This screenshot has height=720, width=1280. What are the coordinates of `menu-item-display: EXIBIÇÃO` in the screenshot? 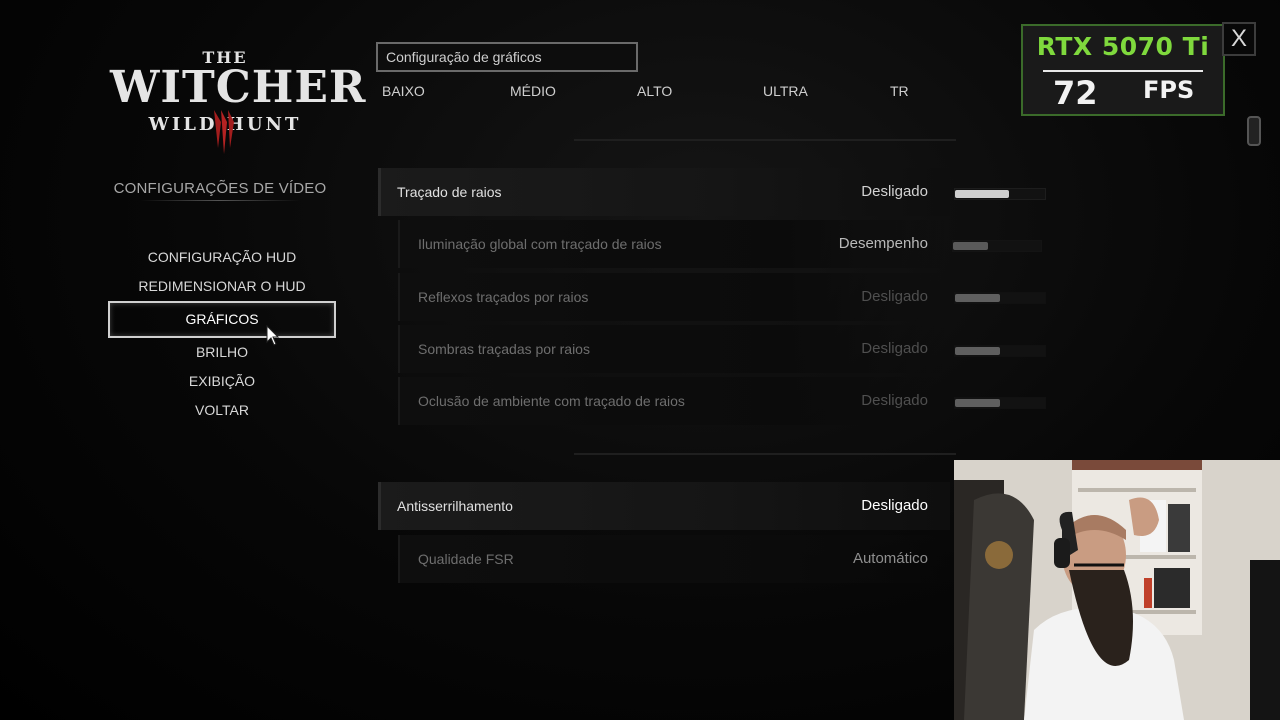 It's located at (222, 381).